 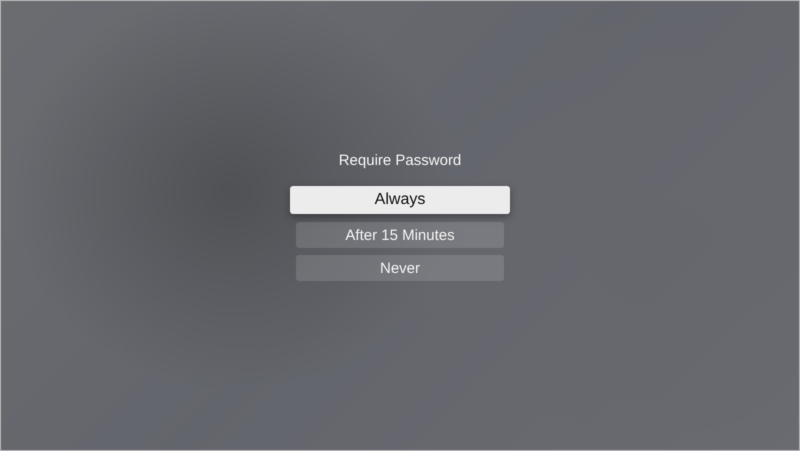 I want to click on option-button: Never, so click(x=400, y=268).